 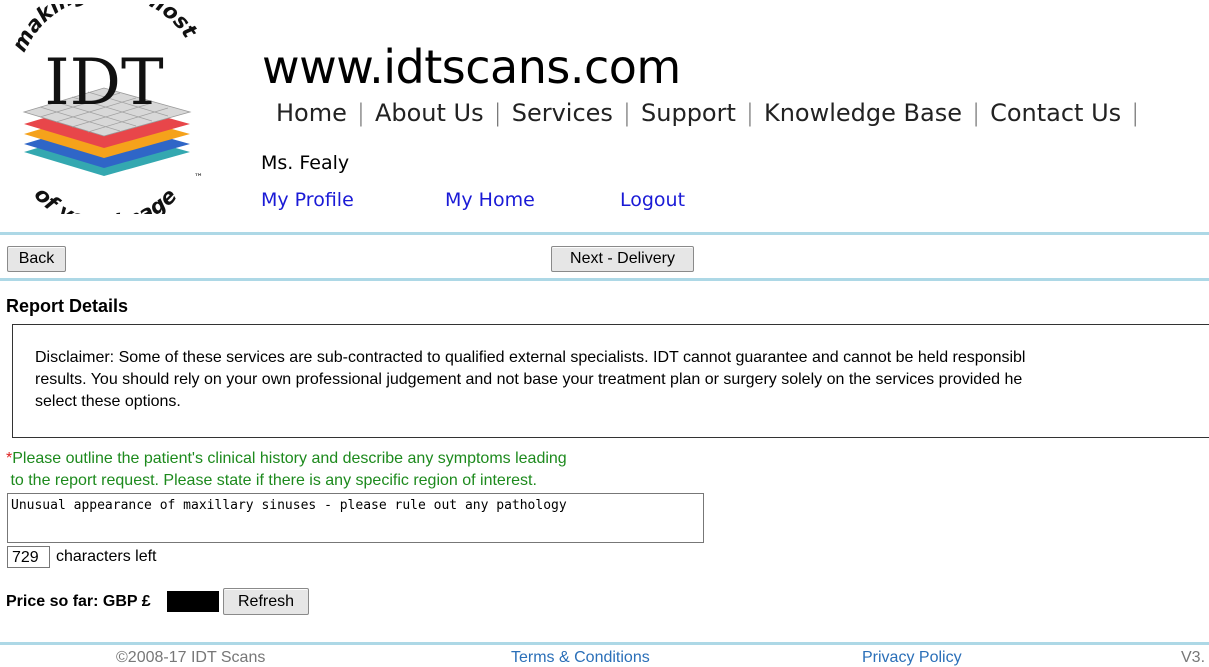 What do you see at coordinates (104, 83) in the screenshot?
I see `logo-main-text: IDT` at bounding box center [104, 83].